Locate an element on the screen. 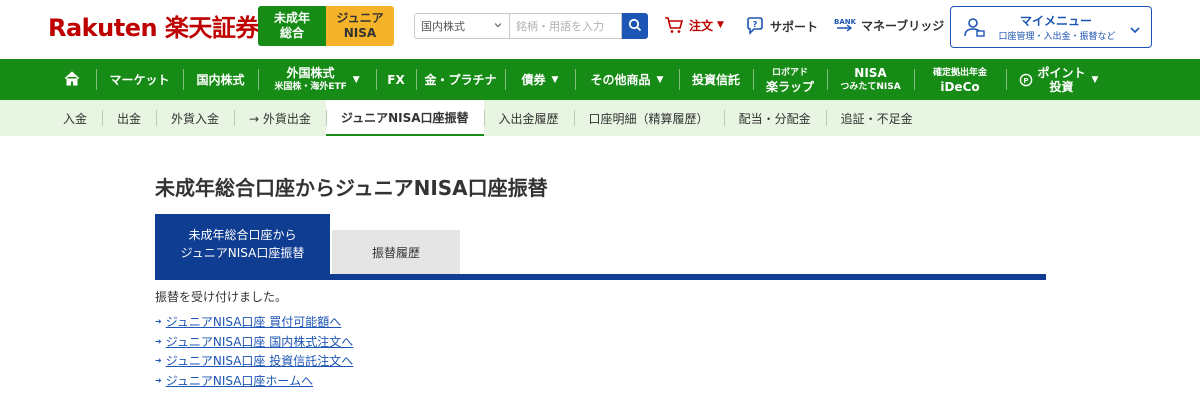  nav-foreign-stocks-sub: 米国株・海外ETF is located at coordinates (310, 86).